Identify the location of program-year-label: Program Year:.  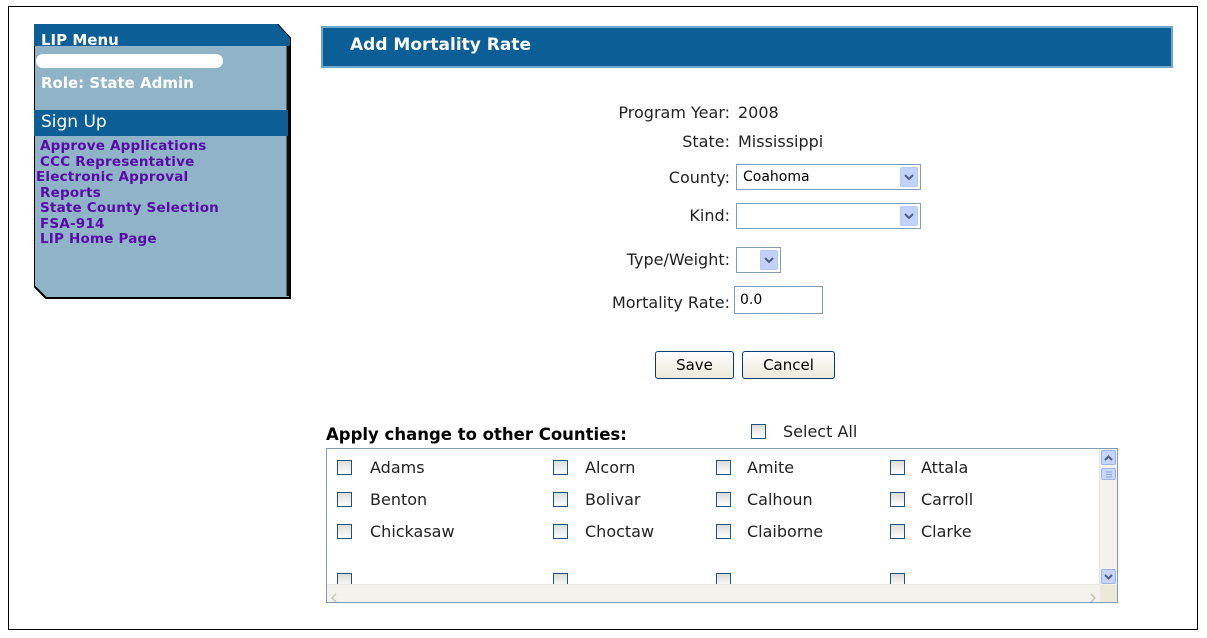
(674, 112).